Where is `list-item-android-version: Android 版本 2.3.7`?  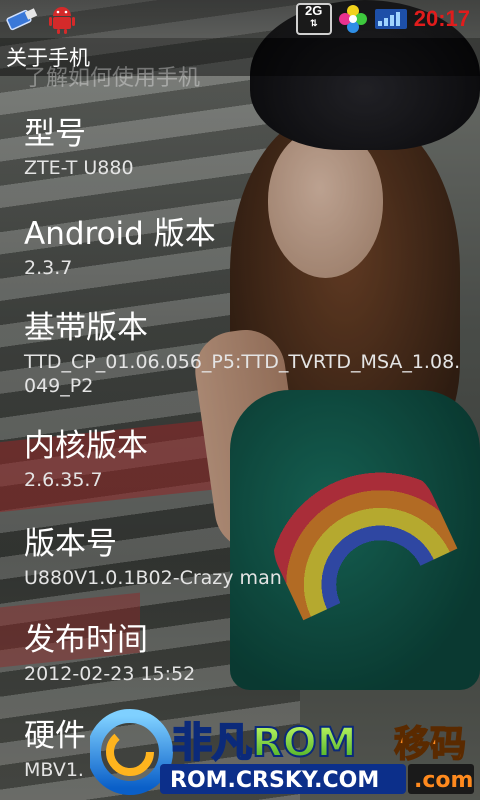 list-item-android-version: Android 版本 2.3.7 is located at coordinates (244, 248).